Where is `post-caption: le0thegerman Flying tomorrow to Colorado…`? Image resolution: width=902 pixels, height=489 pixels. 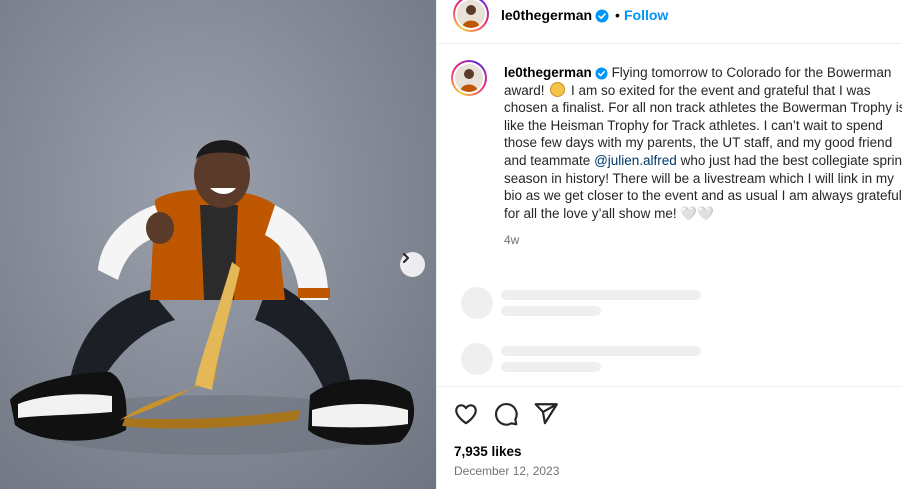
post-caption: le0thegerman Flying tomorrow to Colorado… is located at coordinates (703, 143).